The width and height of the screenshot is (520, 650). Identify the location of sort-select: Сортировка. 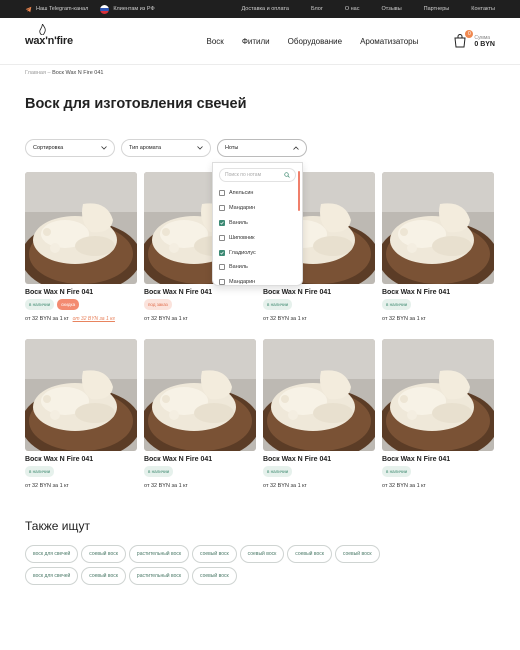
(70, 148).